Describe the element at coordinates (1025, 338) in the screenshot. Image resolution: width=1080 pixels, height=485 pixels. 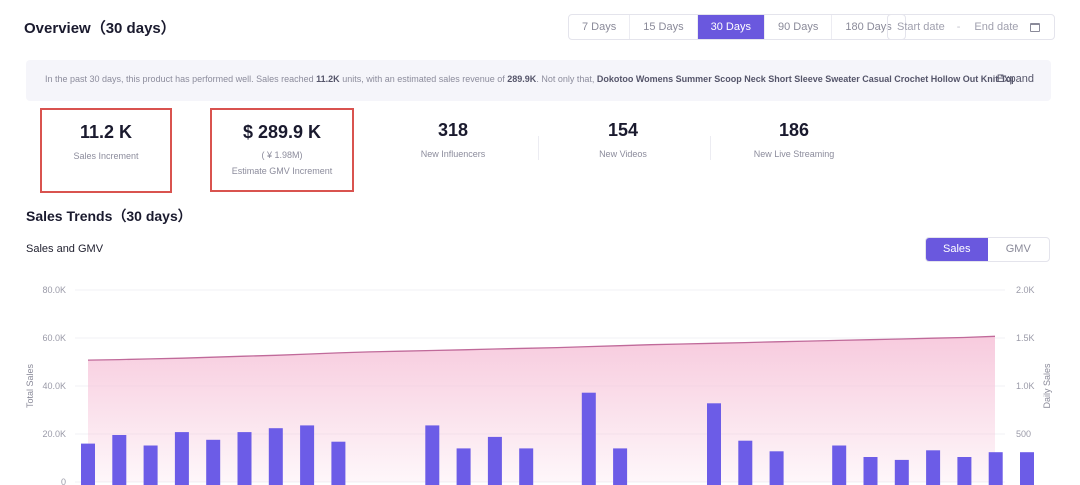
I see `y2-tick-label: 1.5K` at that location.